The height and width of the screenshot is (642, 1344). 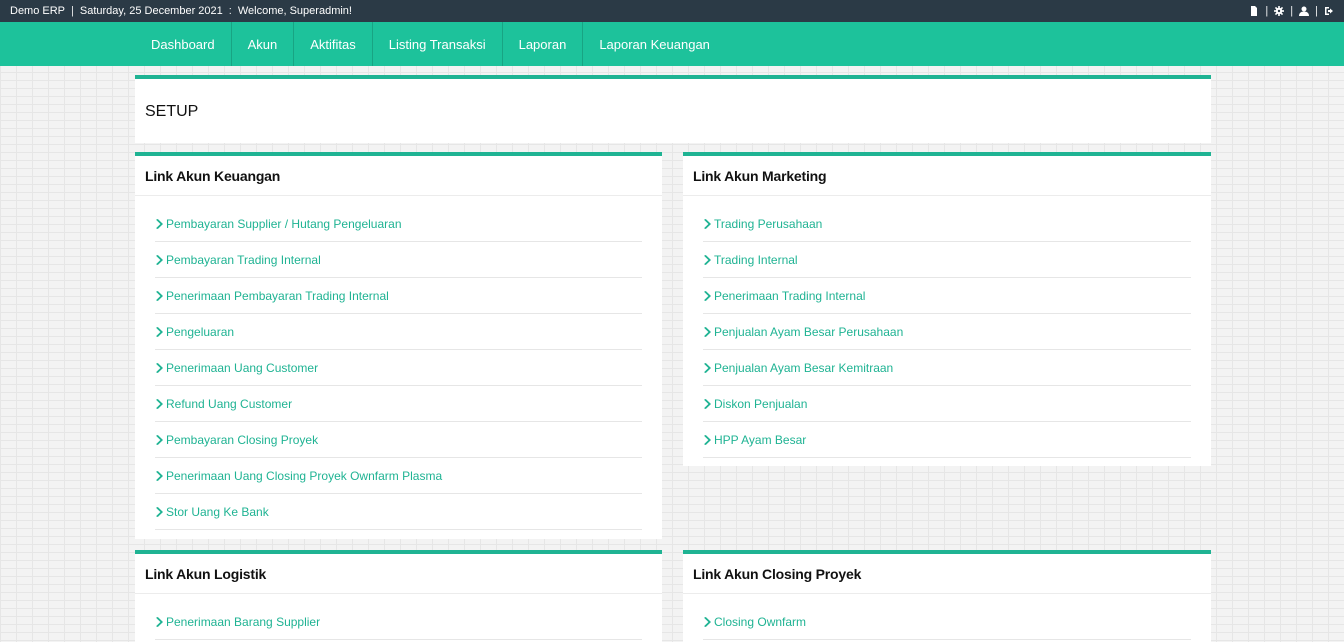 I want to click on list-item: Diskon Penjualan, so click(x=947, y=404).